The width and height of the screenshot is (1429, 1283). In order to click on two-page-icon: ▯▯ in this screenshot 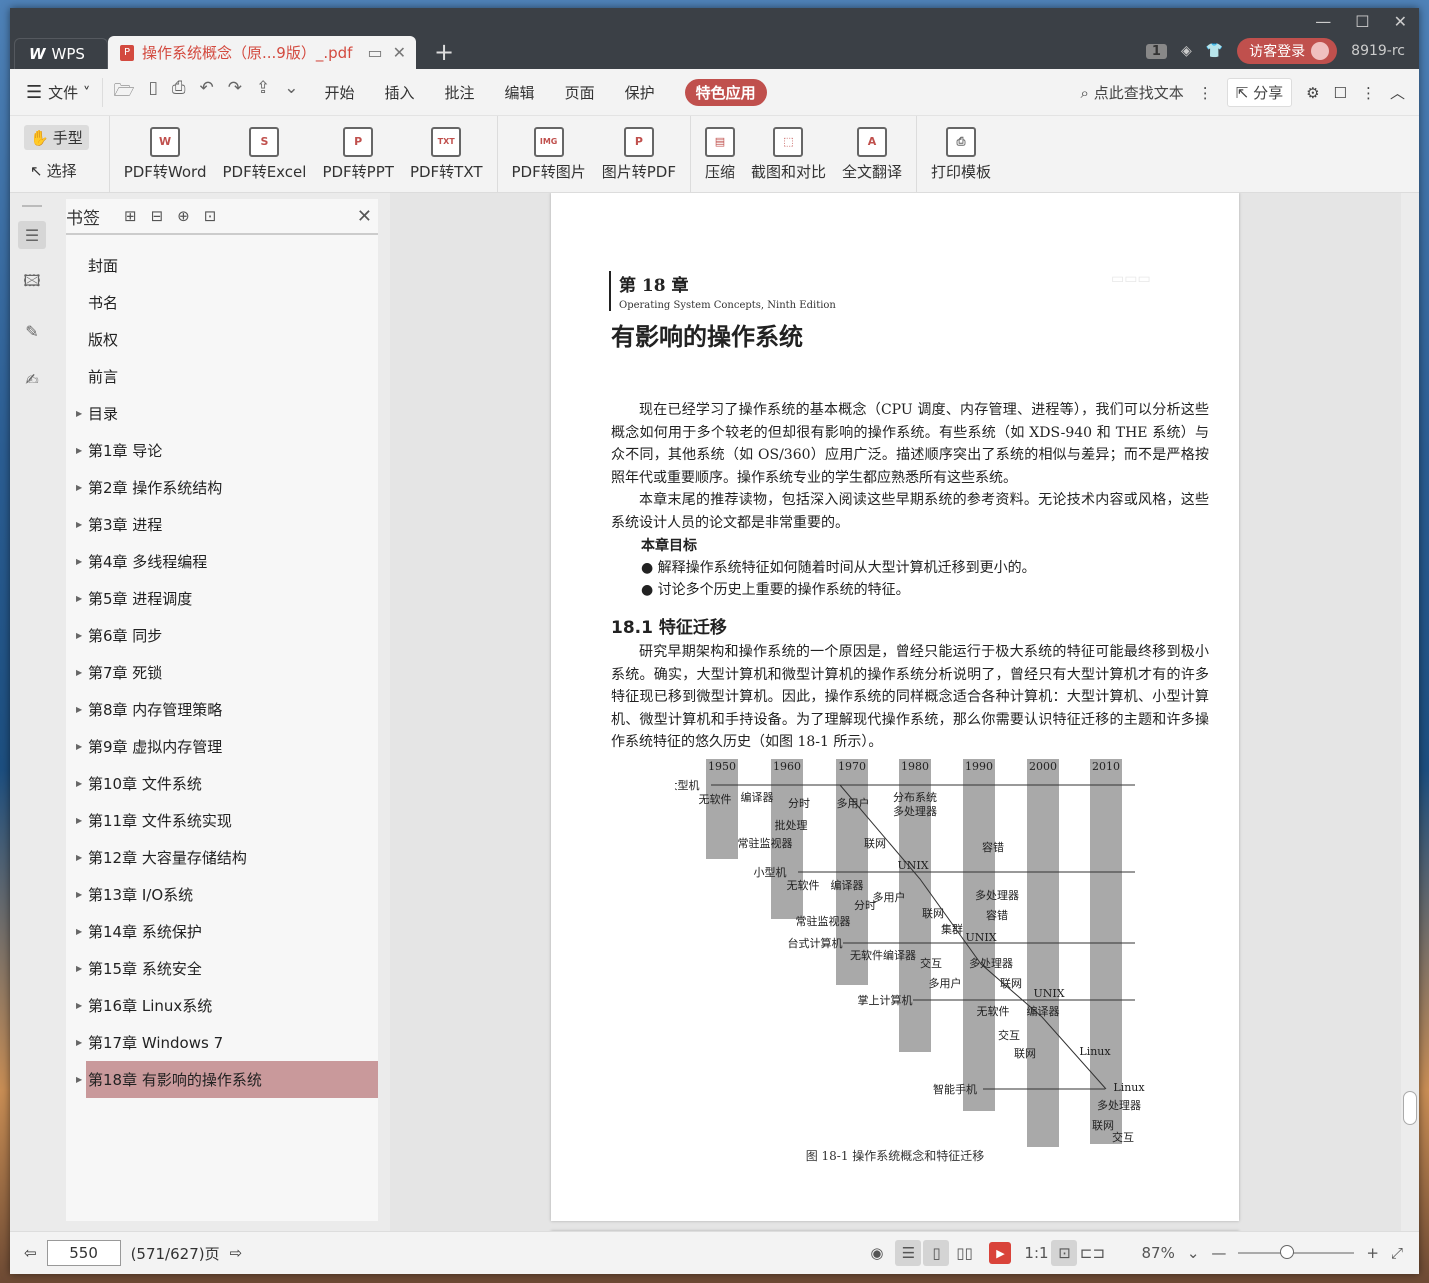, I will do `click(964, 1253)`.